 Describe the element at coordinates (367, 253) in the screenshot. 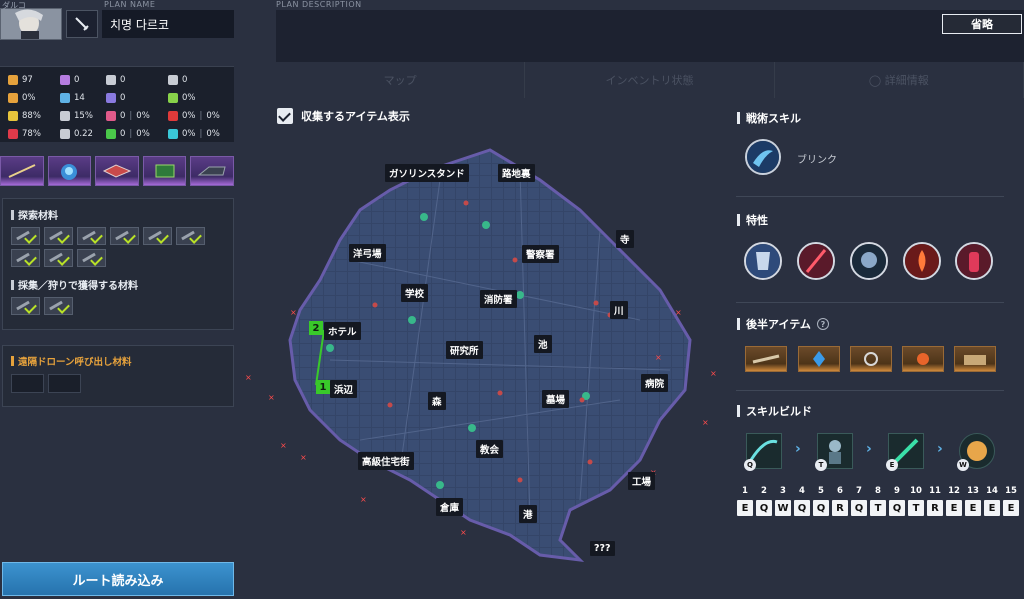

I see `map-label-archery: 洋弓場` at that location.